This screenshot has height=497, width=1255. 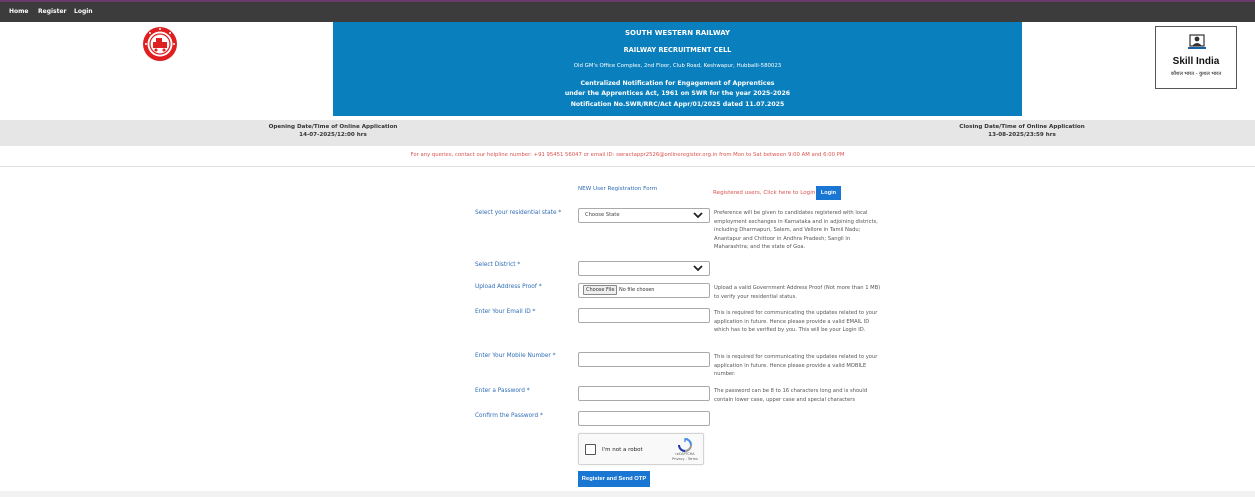 I want to click on closing-date-label: Closing Date/Time of Online Application, so click(x=1022, y=127).